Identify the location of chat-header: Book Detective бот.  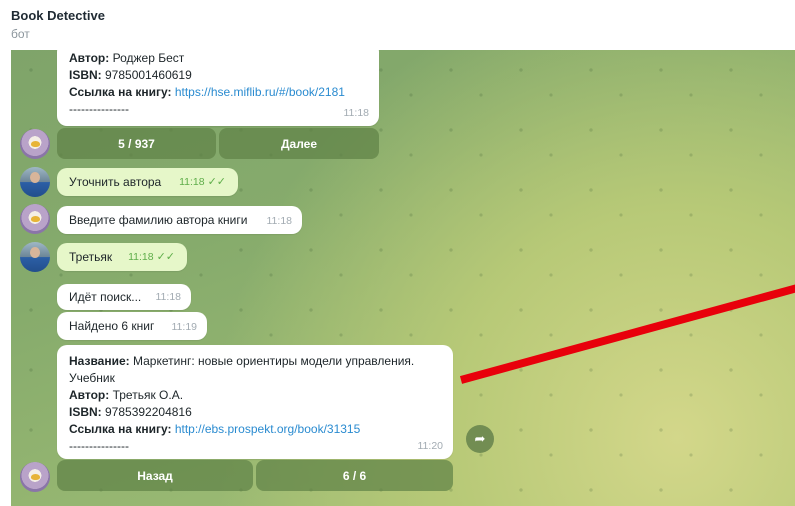
(397, 25).